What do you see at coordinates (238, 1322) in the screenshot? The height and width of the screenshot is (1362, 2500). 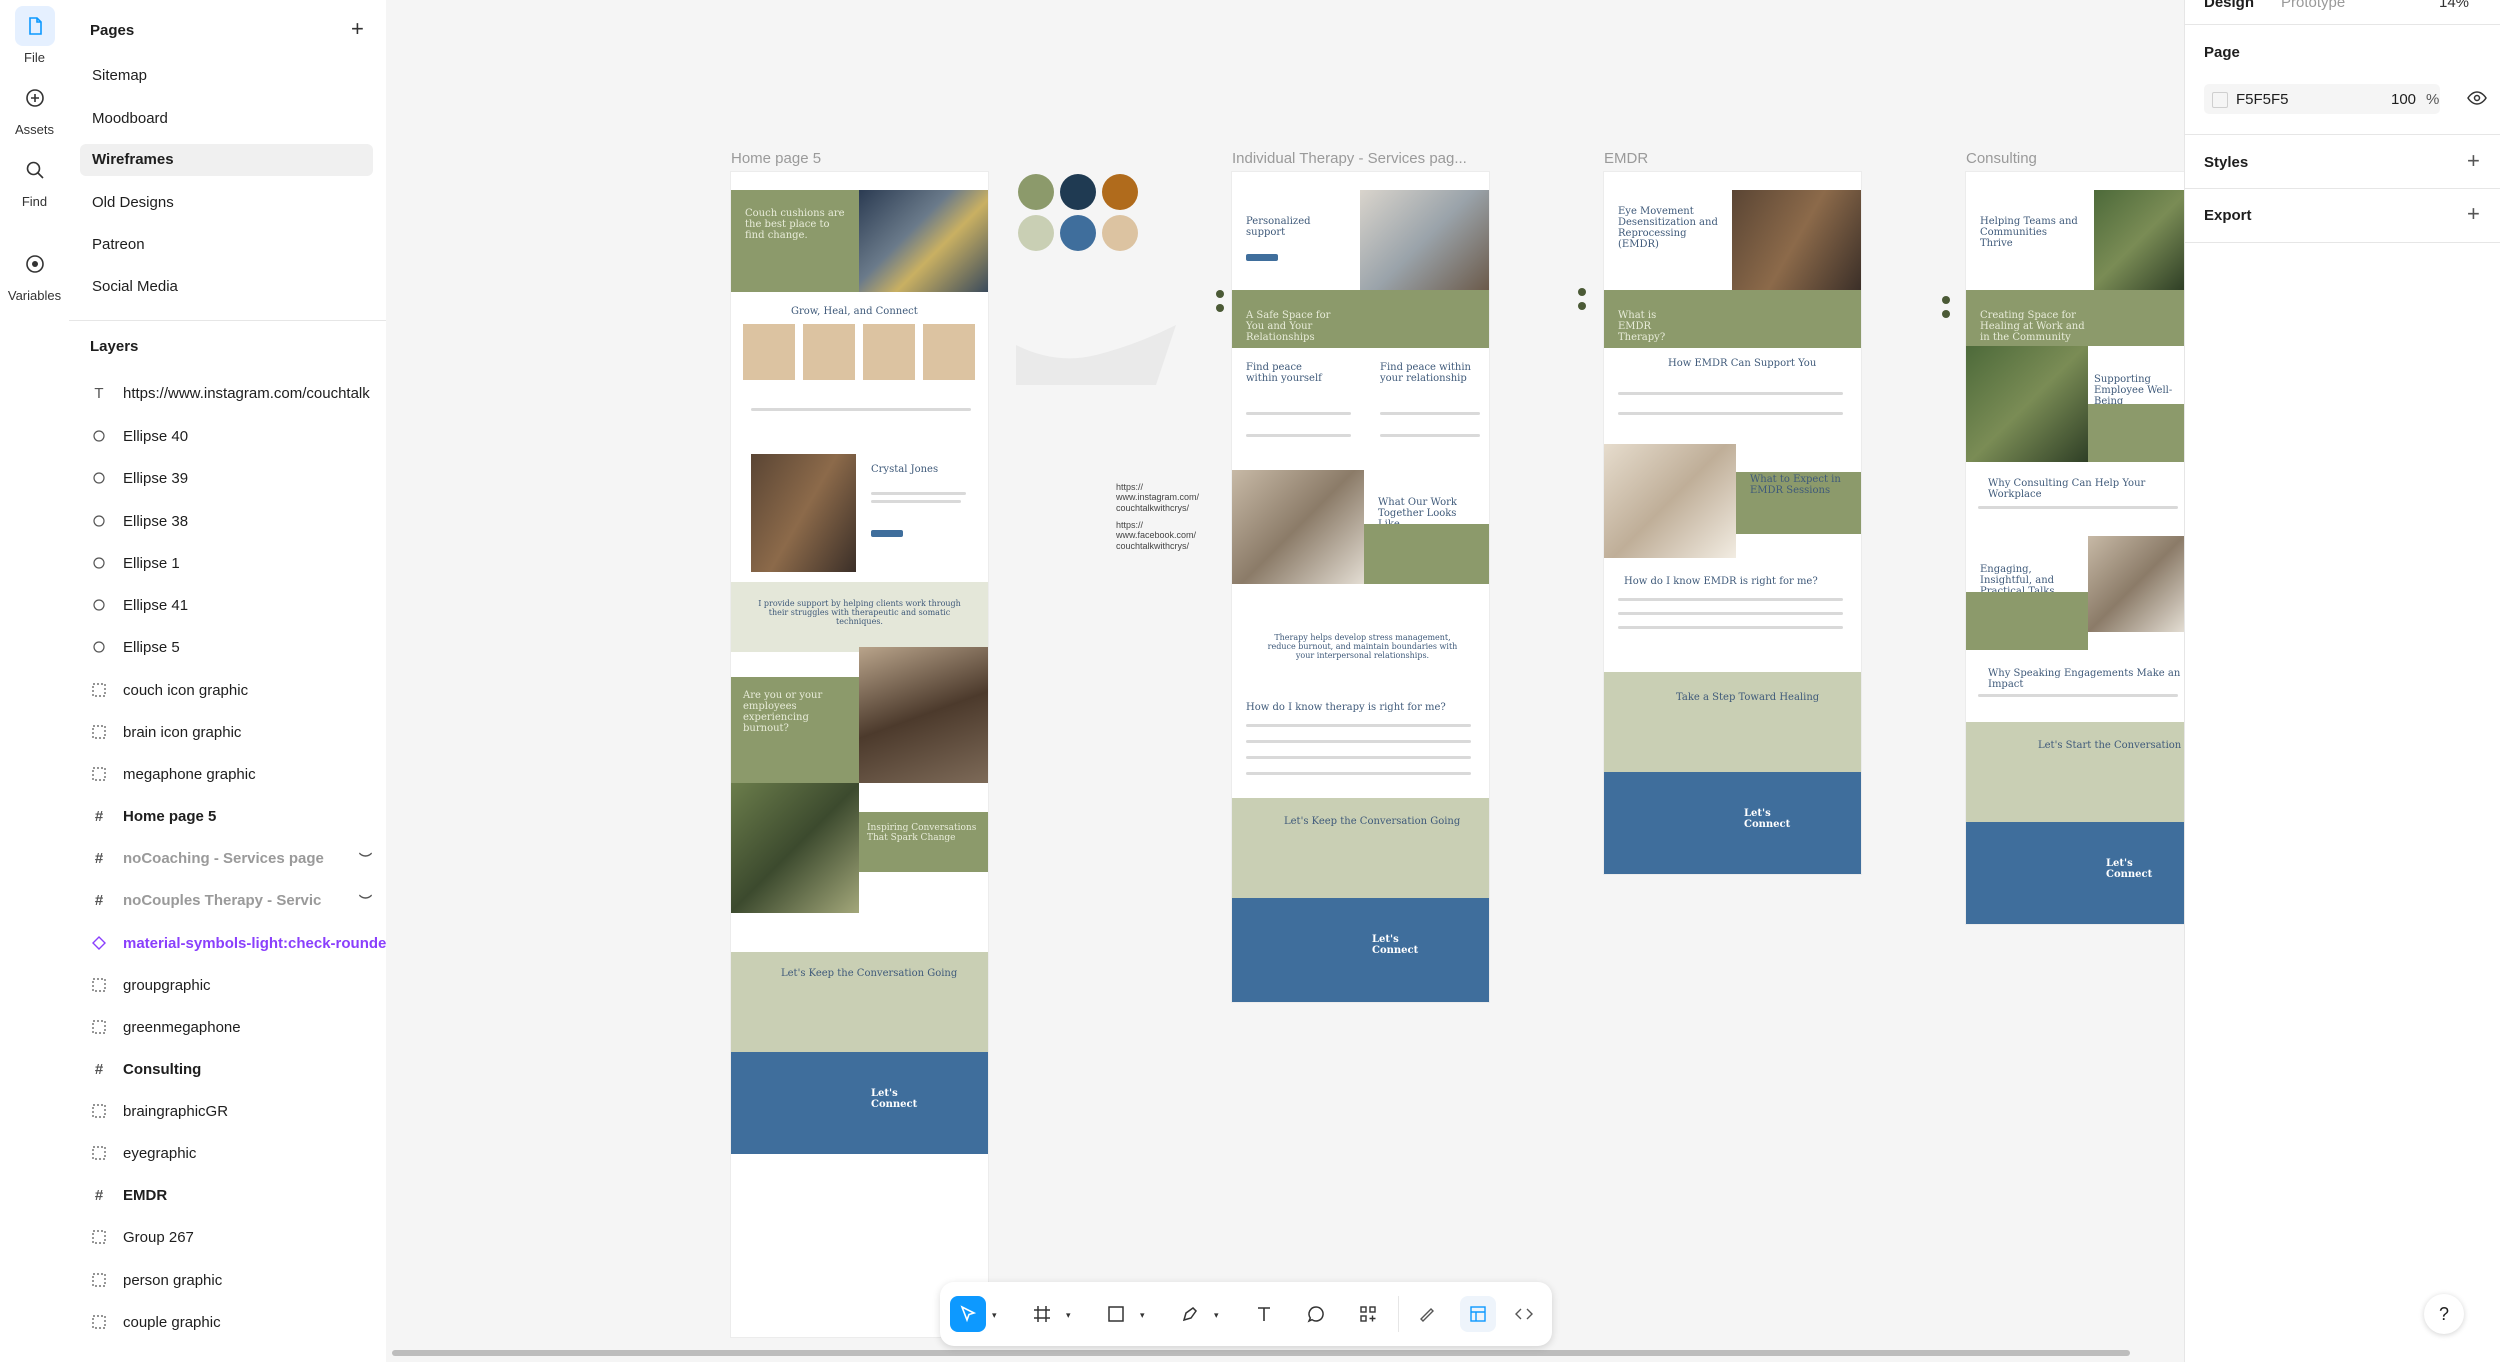 I see `layer-item: couple graphic` at bounding box center [238, 1322].